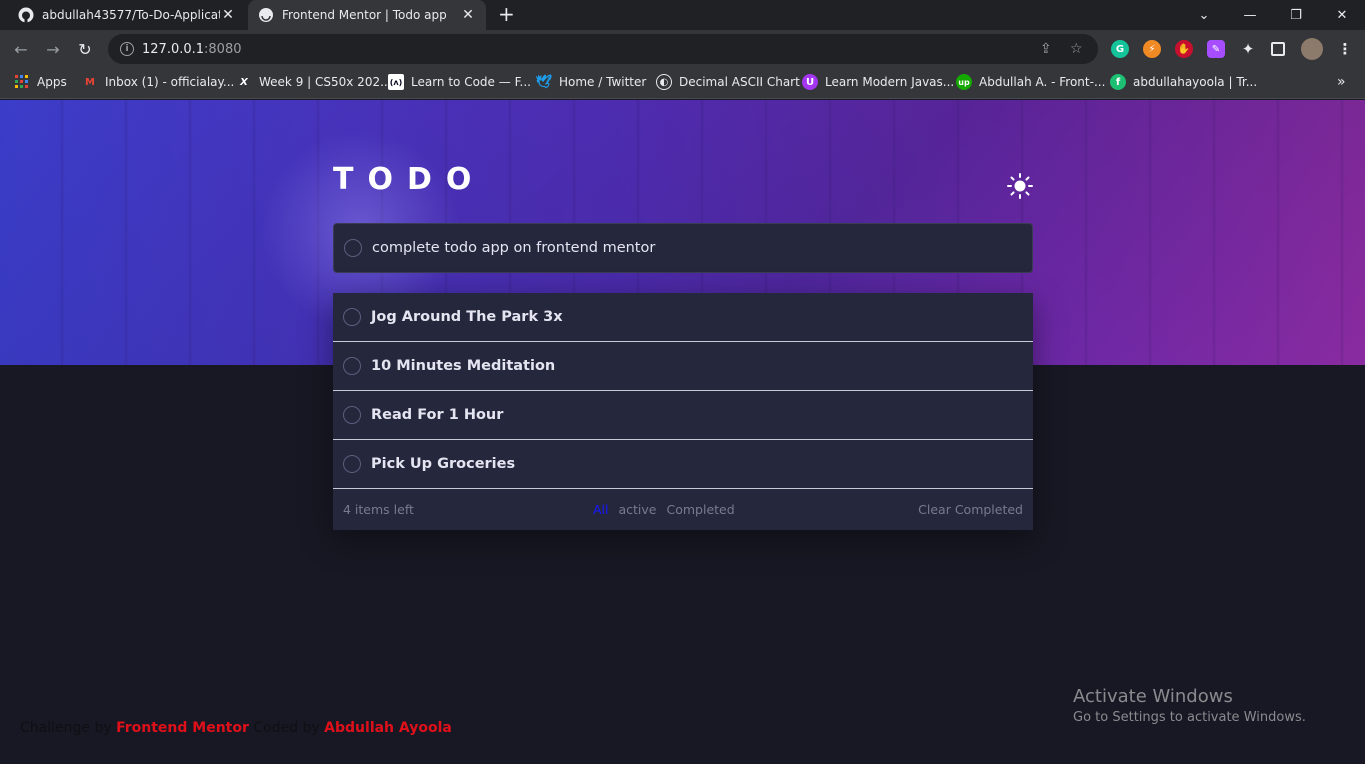 Image resolution: width=1365 pixels, height=764 pixels. I want to click on share-icon: ⇪, so click(1046, 49).